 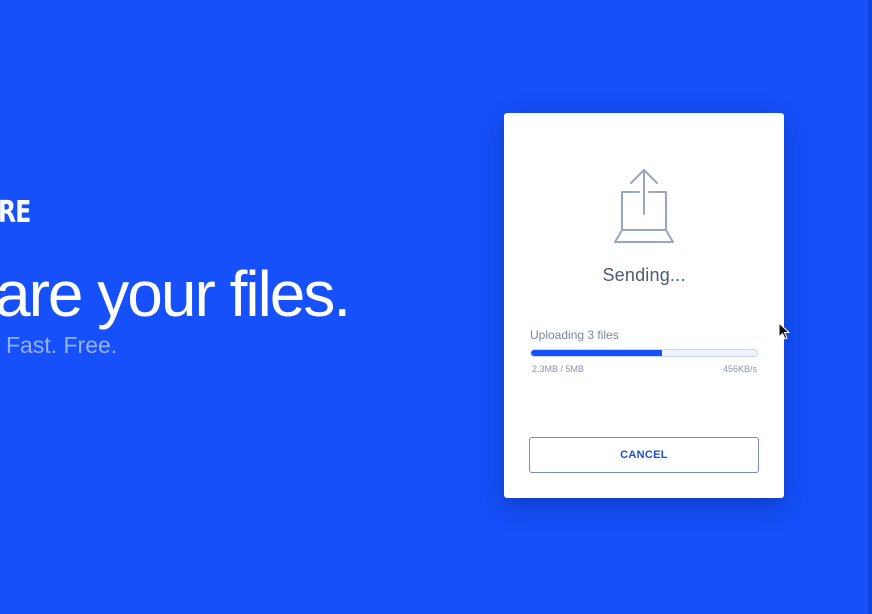 What do you see at coordinates (15, 212) in the screenshot?
I see `brand-logo-fragment: RE` at bounding box center [15, 212].